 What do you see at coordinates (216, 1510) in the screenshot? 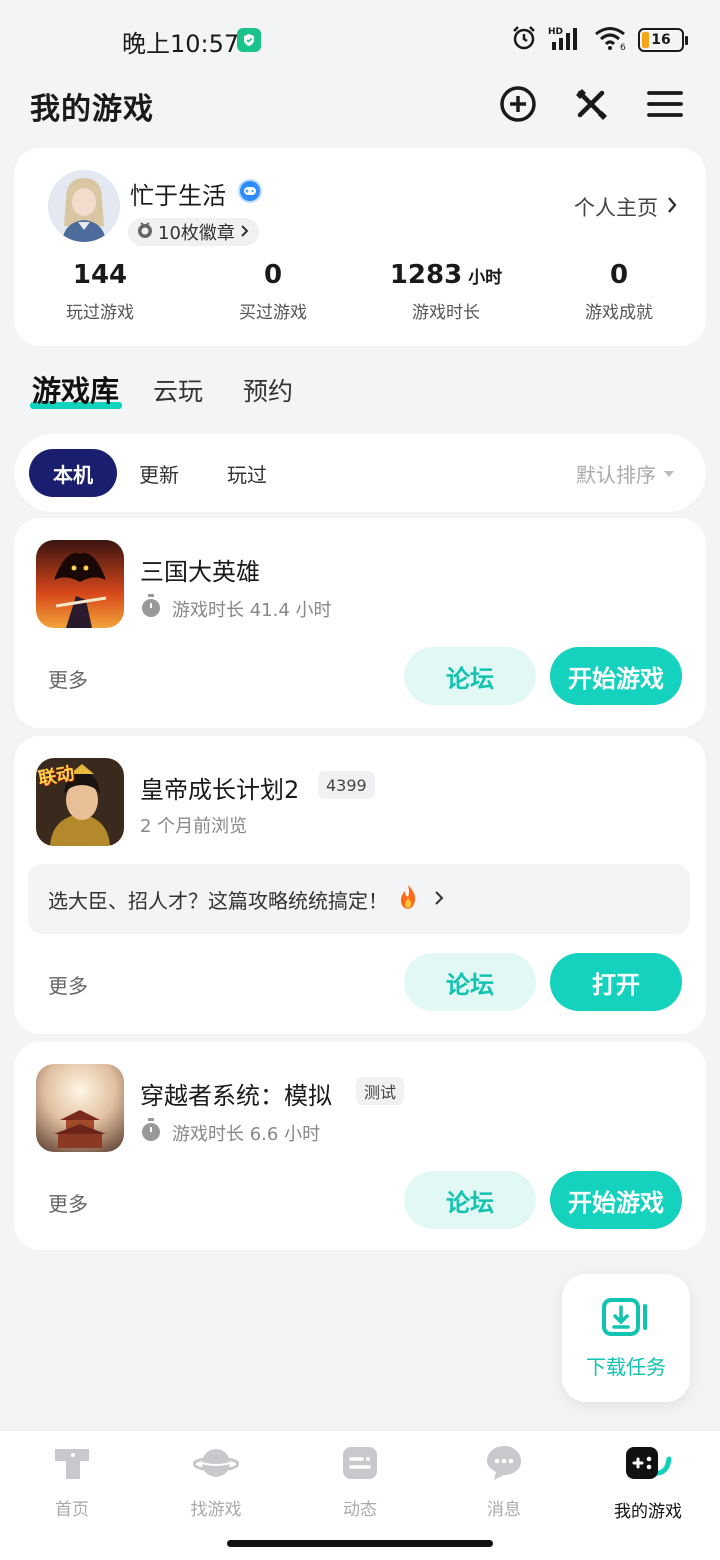
I see `nav-label: 找游戏` at bounding box center [216, 1510].